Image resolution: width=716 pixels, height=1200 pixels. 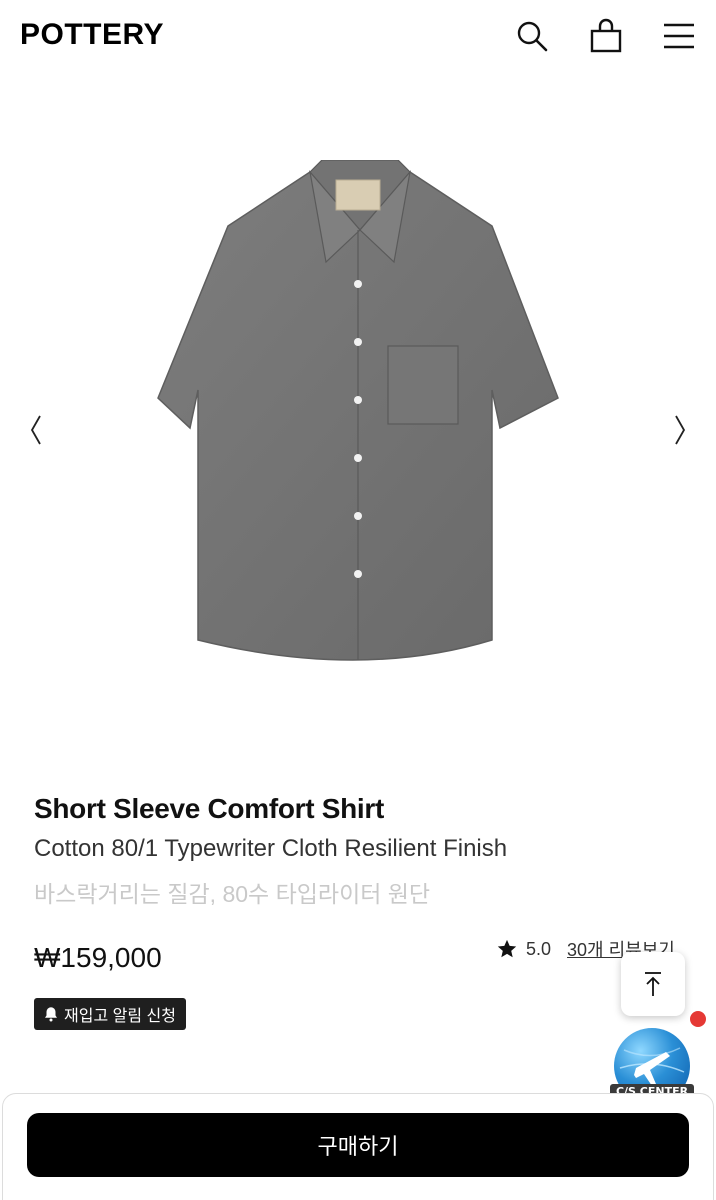 What do you see at coordinates (358, 38) in the screenshot?
I see `site-header: POTTERY` at bounding box center [358, 38].